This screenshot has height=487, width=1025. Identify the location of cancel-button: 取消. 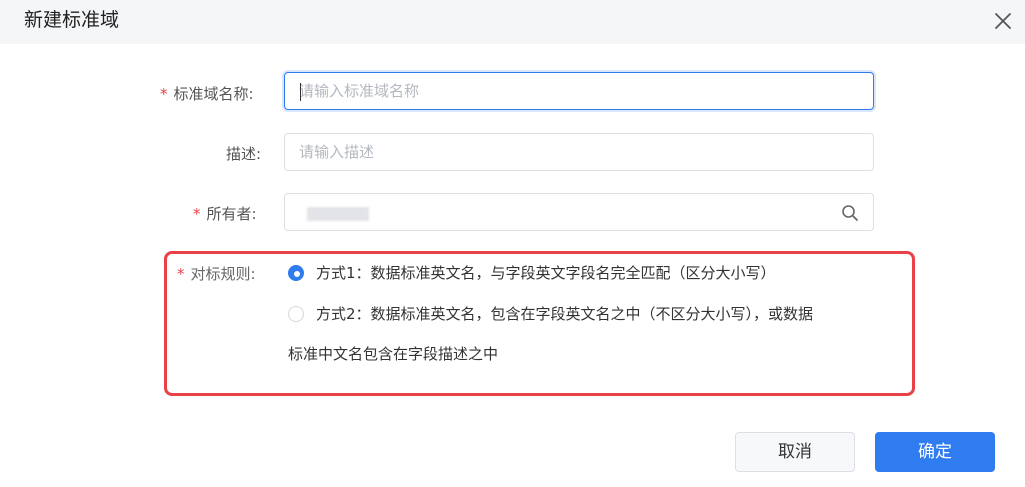
(795, 452).